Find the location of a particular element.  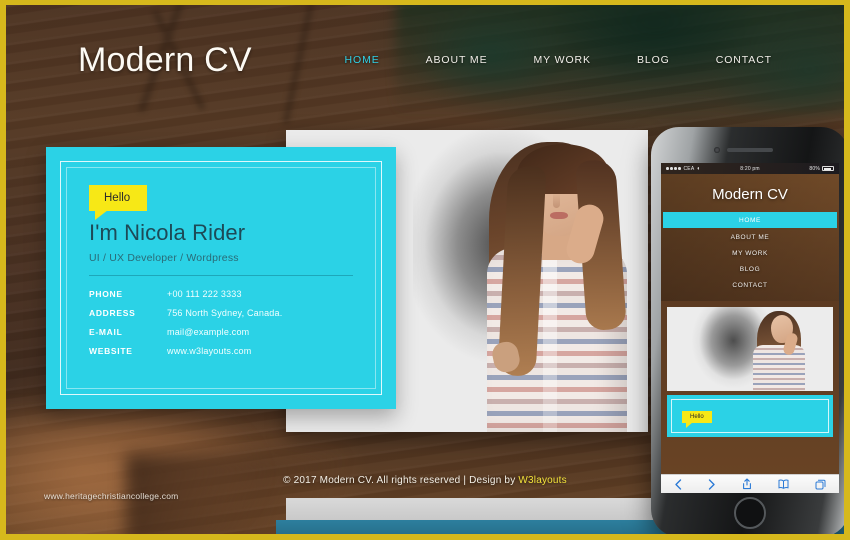

profile-role: UI / UX Developer / Wordpress is located at coordinates (164, 258).